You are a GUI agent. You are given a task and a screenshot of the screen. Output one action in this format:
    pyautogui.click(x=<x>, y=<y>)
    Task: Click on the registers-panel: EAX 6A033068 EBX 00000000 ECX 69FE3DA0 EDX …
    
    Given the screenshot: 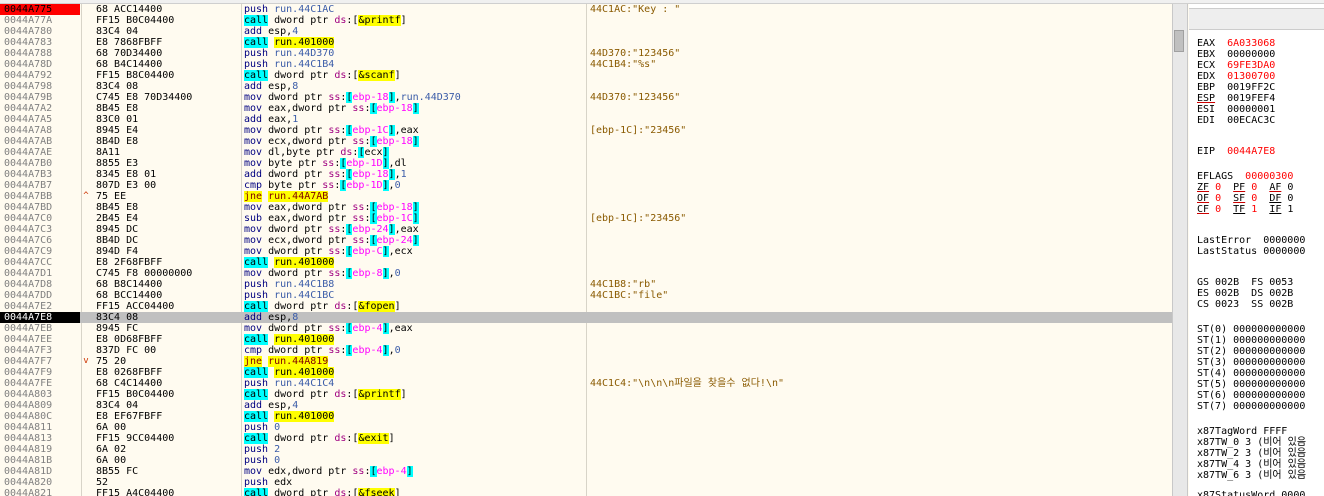 What is the action you would take?
    pyautogui.click(x=1256, y=250)
    